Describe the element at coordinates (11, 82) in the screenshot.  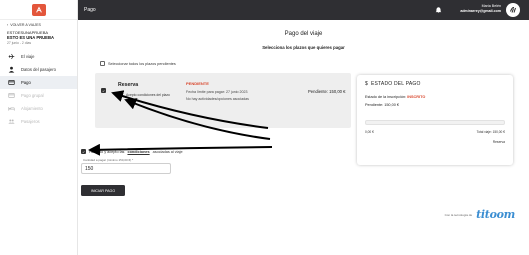
I see `card-icon` at that location.